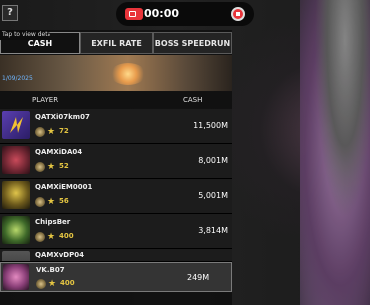  Describe the element at coordinates (53, 222) in the screenshot. I see `player-name: ChipsBer` at that location.